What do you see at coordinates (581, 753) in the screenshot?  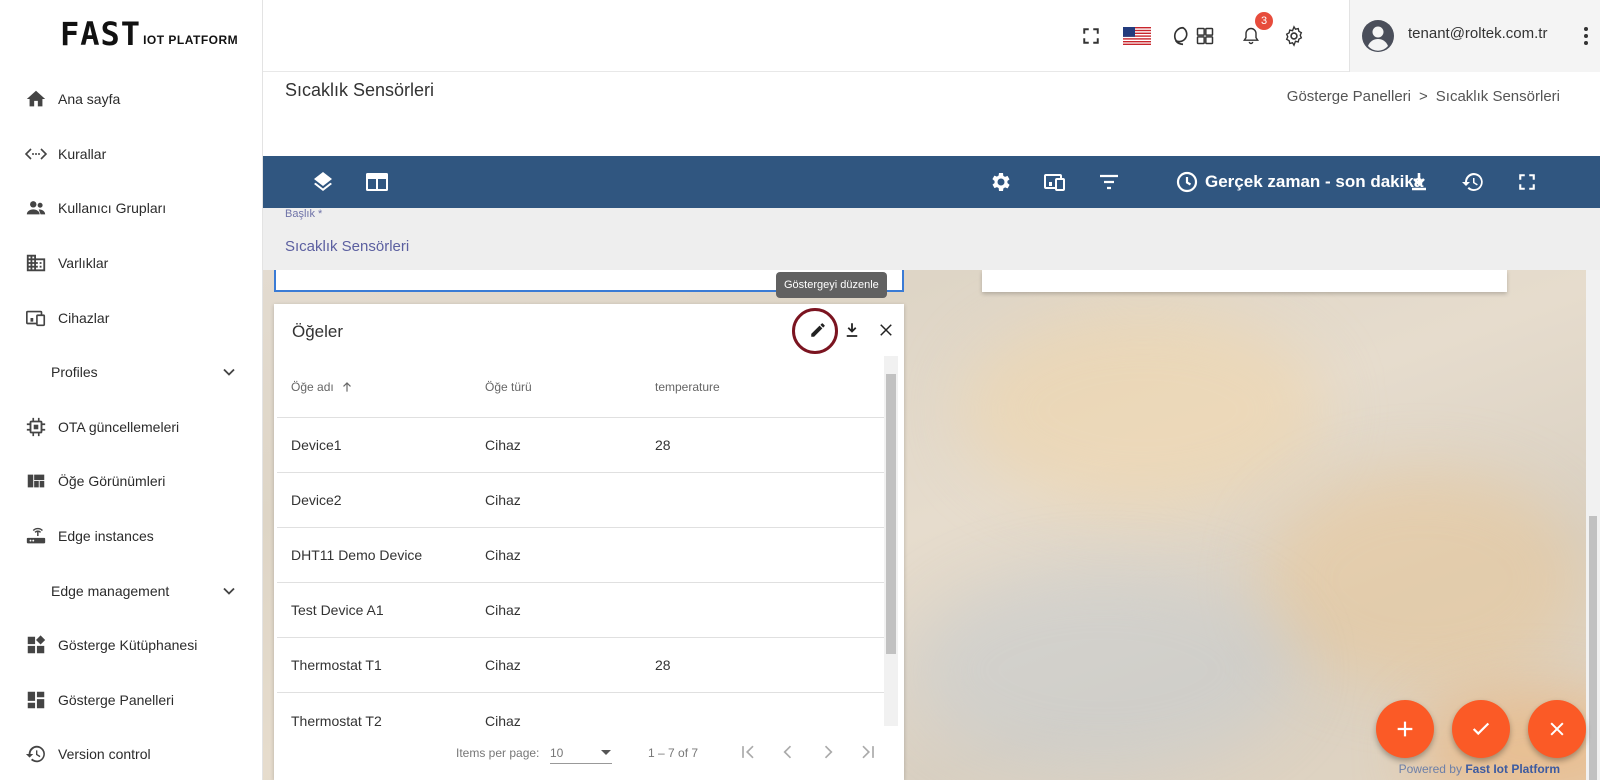 I see `items-per-page-select: 10` at bounding box center [581, 753].